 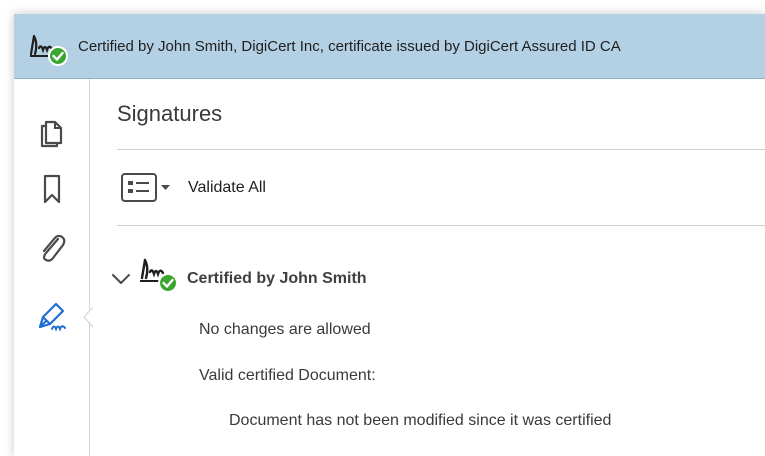 I want to click on signature-entry-title: Certified by John Smith, so click(x=277, y=279).